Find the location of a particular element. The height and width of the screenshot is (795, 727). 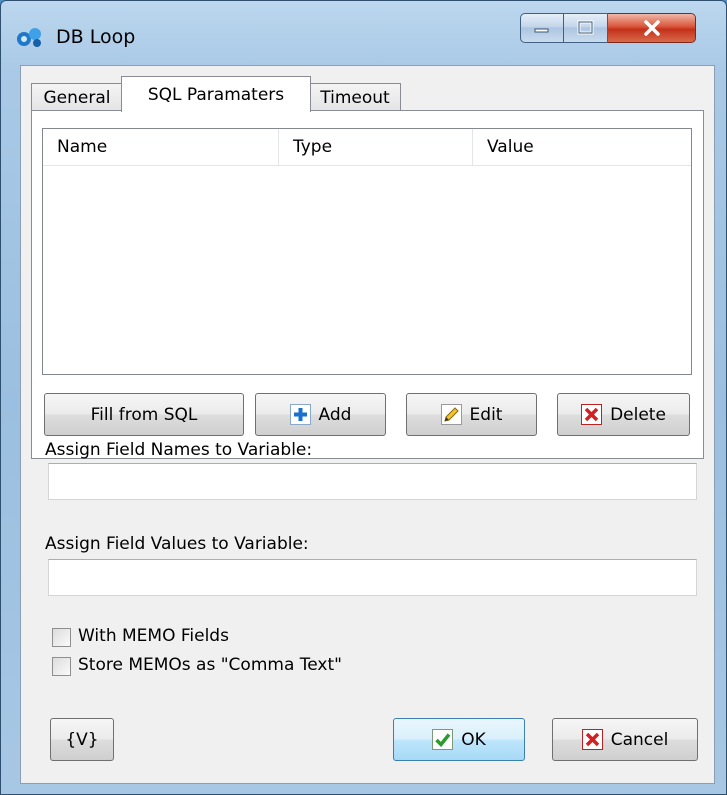

maximize-button is located at coordinates (586, 28).